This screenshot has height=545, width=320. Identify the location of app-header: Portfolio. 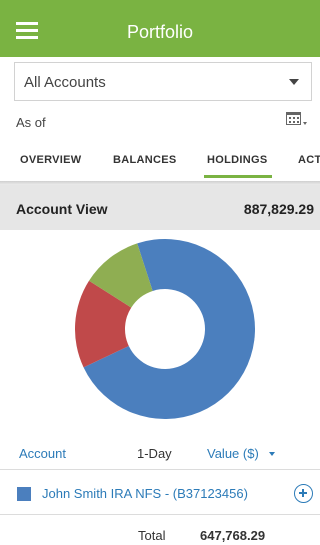
(160, 28).